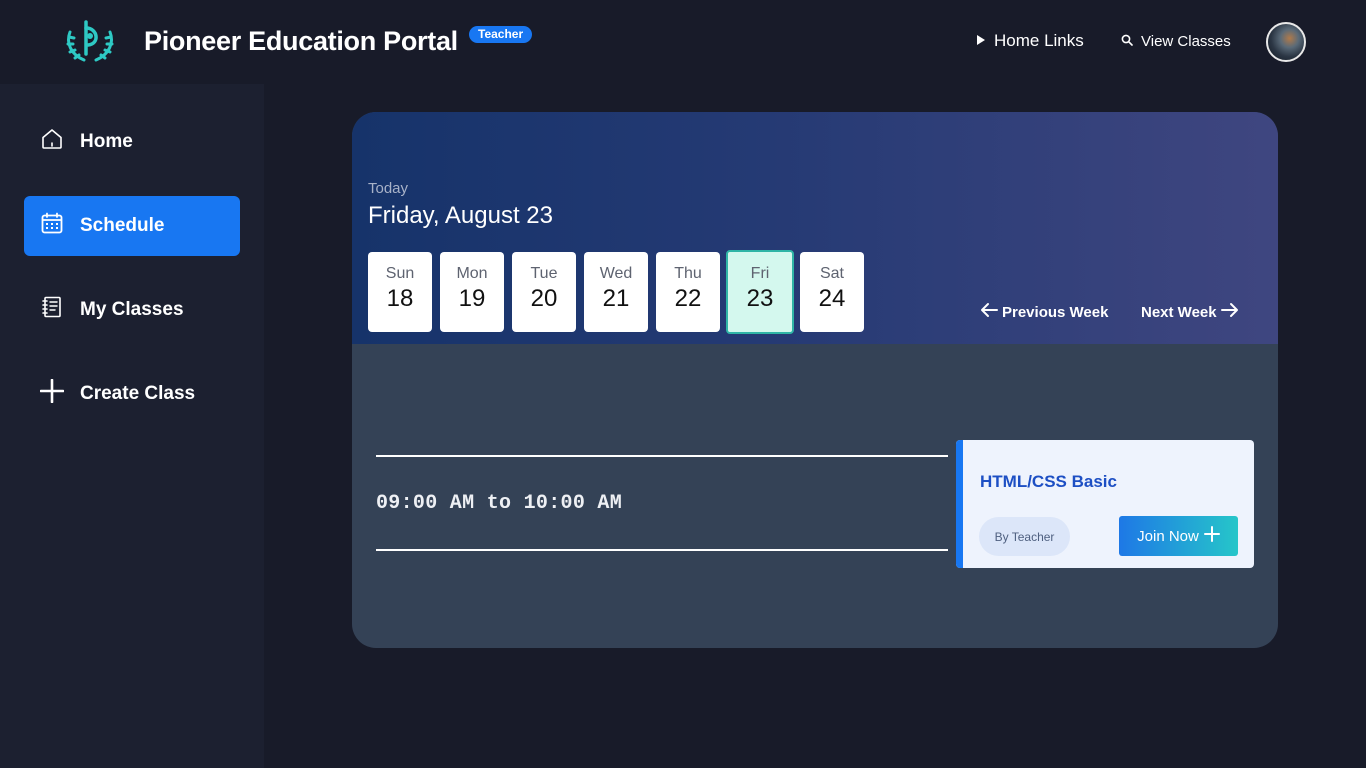  I want to click on day-tue: Tue 20, so click(544, 292).